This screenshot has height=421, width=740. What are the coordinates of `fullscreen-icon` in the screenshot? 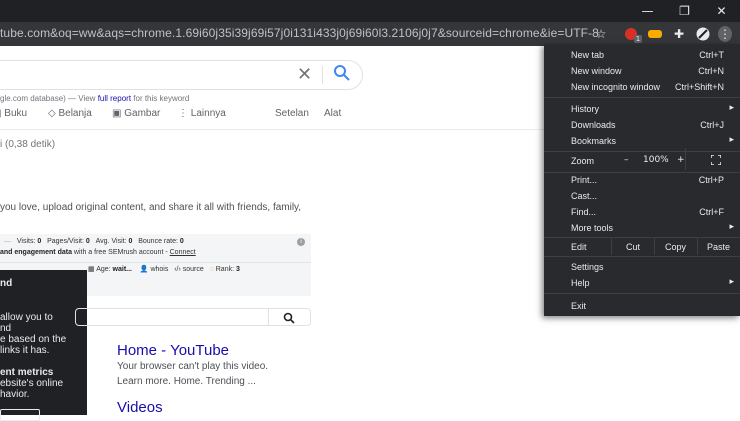 It's located at (716, 160).